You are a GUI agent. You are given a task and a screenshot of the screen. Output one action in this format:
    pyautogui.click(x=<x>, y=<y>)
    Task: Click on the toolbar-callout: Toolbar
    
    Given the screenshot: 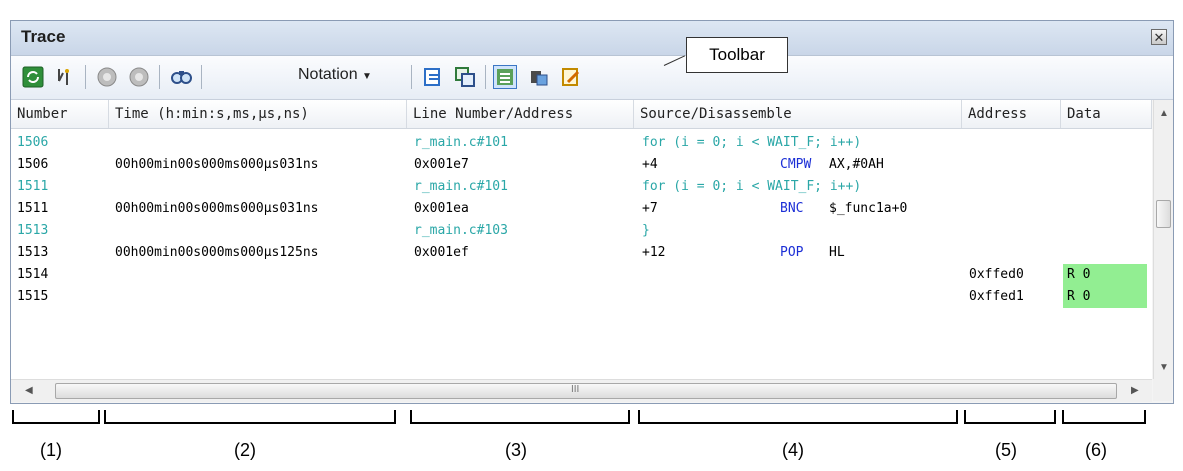 What is the action you would take?
    pyautogui.click(x=737, y=55)
    